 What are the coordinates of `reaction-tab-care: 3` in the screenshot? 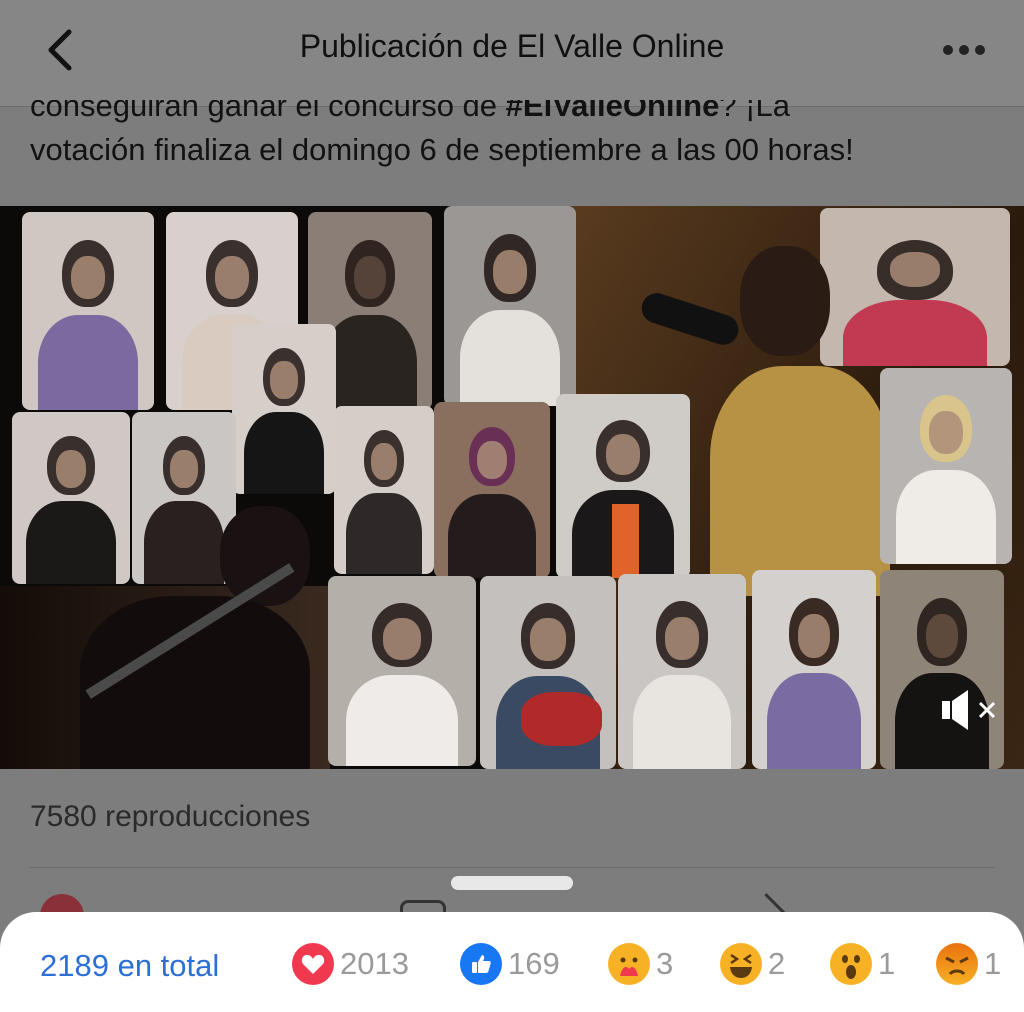 It's located at (640, 964).